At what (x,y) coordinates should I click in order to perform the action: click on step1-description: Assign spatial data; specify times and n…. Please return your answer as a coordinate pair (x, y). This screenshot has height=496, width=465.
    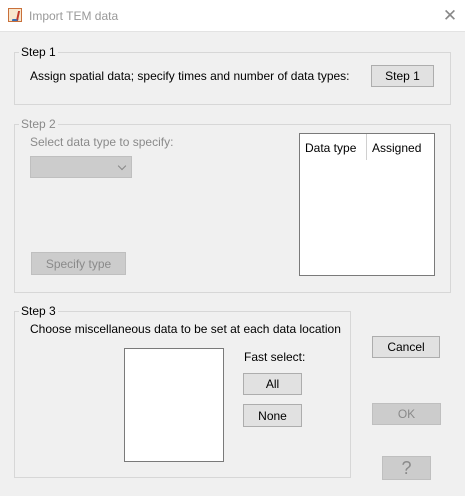
    Looking at the image, I should click on (190, 76).